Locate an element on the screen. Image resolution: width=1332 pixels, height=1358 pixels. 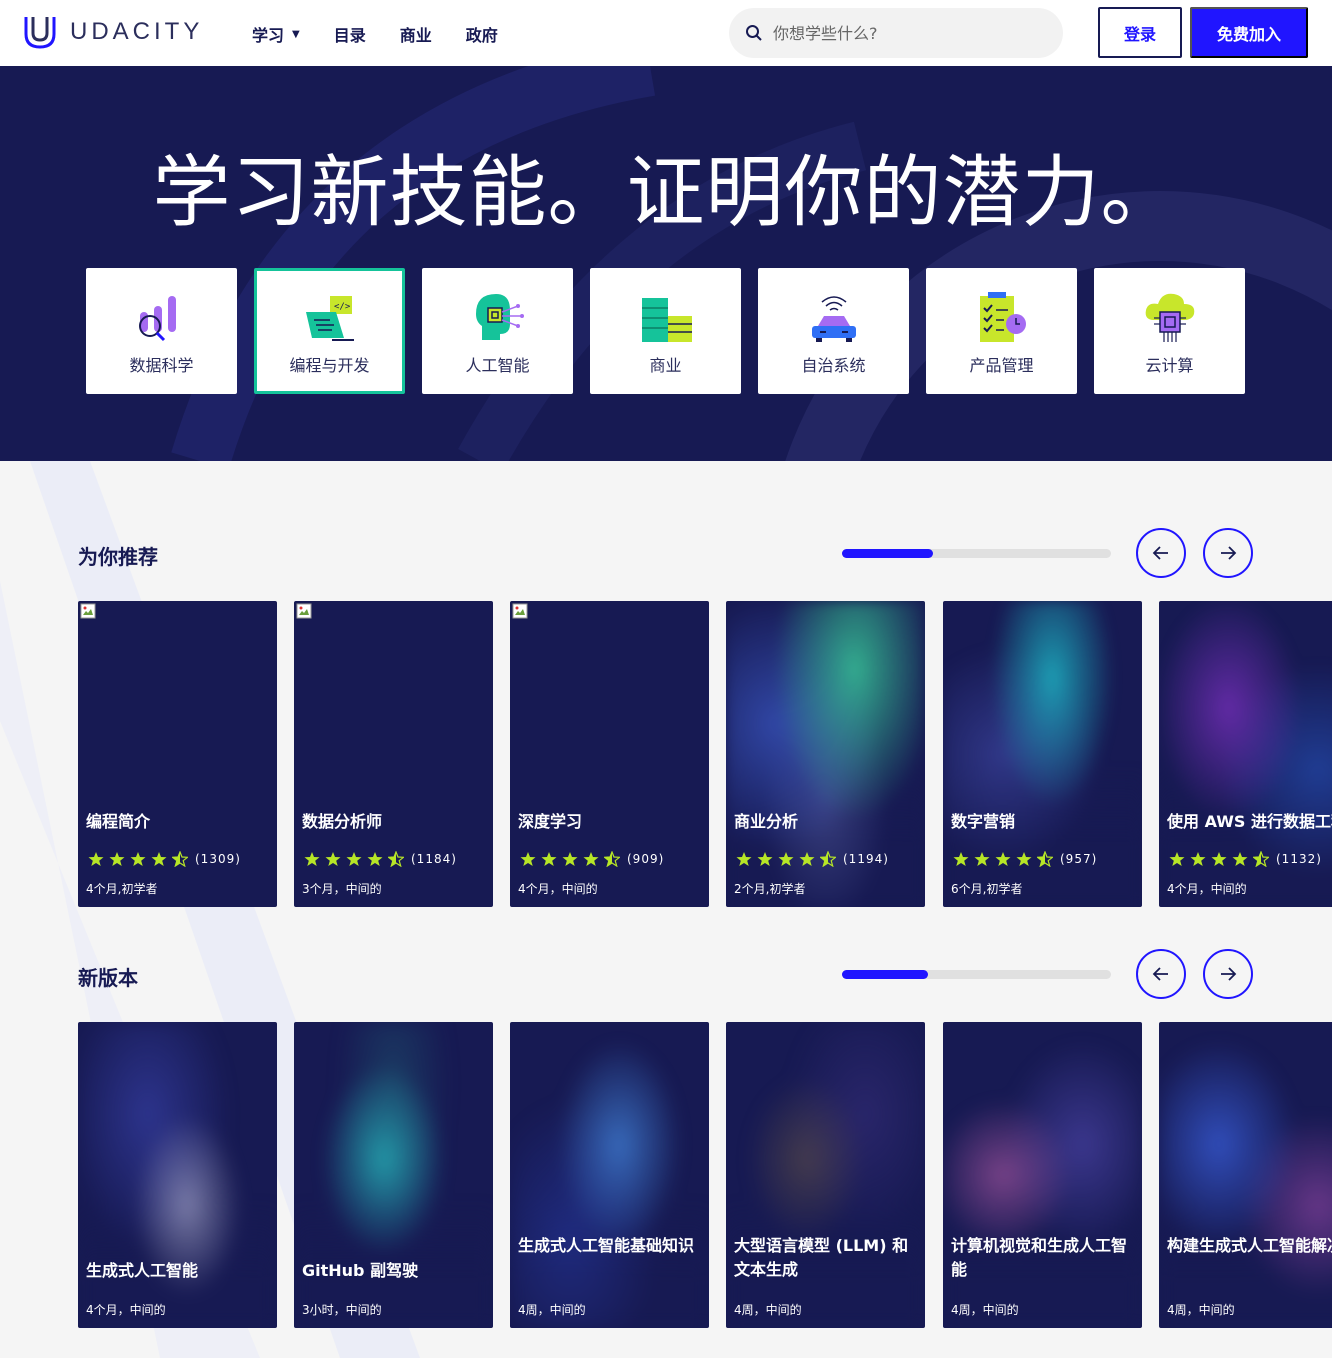
search-input is located at coordinates (908, 33).